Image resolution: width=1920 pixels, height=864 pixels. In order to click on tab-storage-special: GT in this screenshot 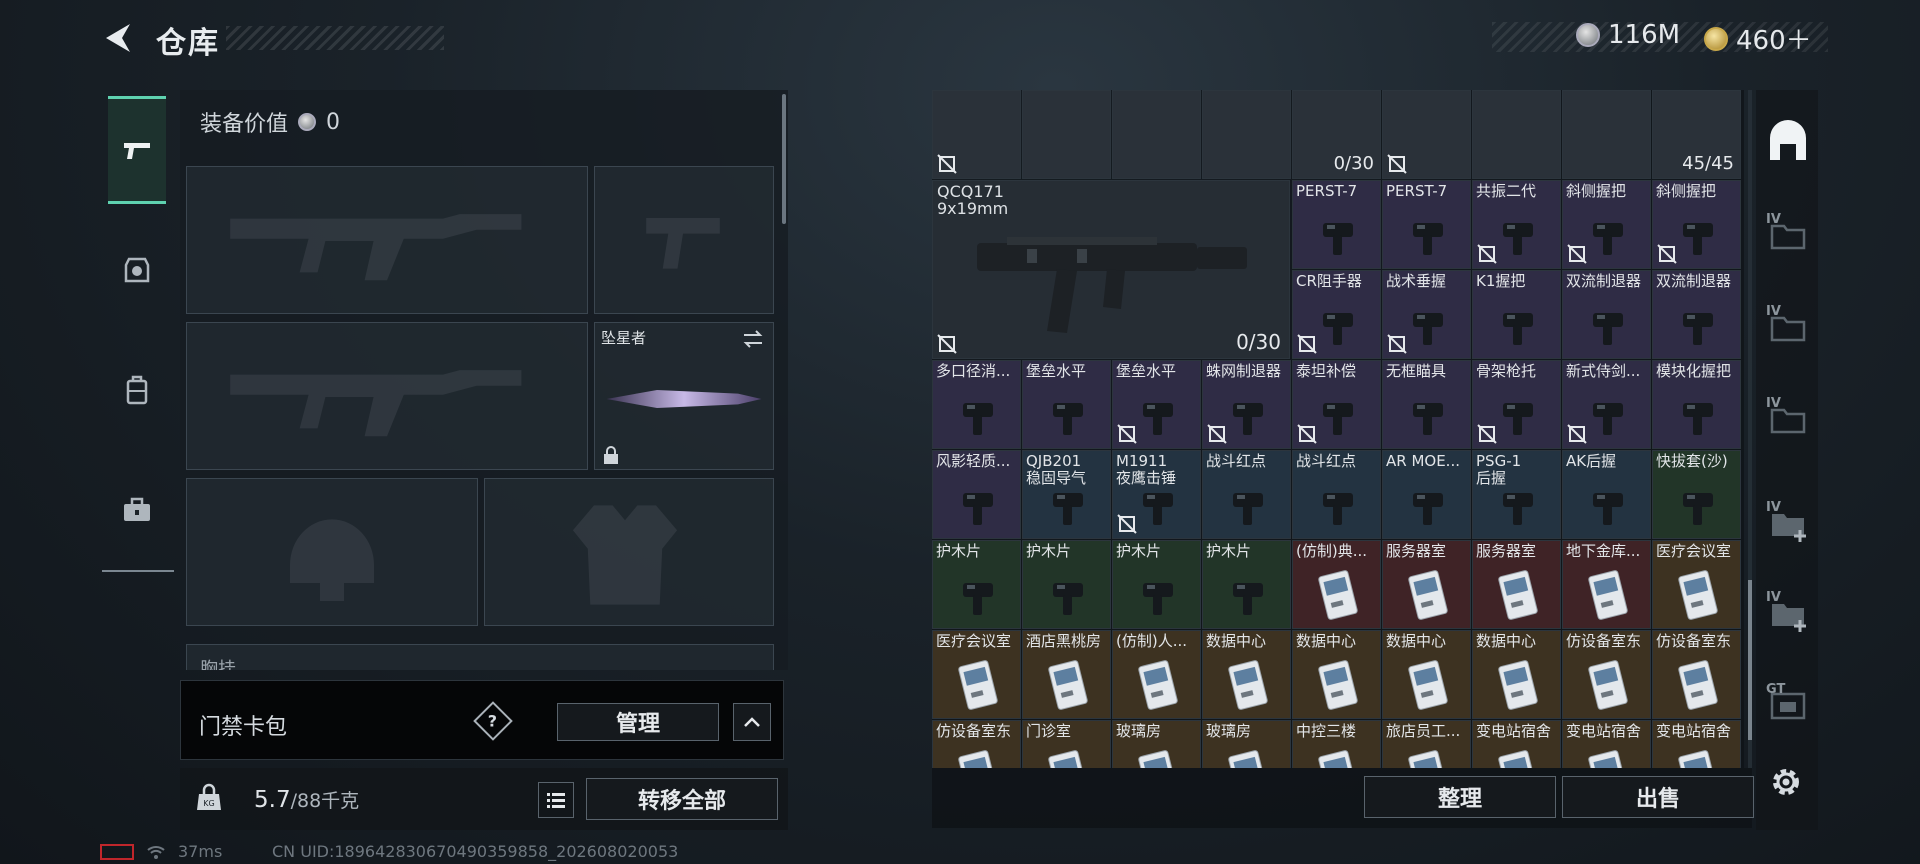, I will do `click(1788, 704)`.